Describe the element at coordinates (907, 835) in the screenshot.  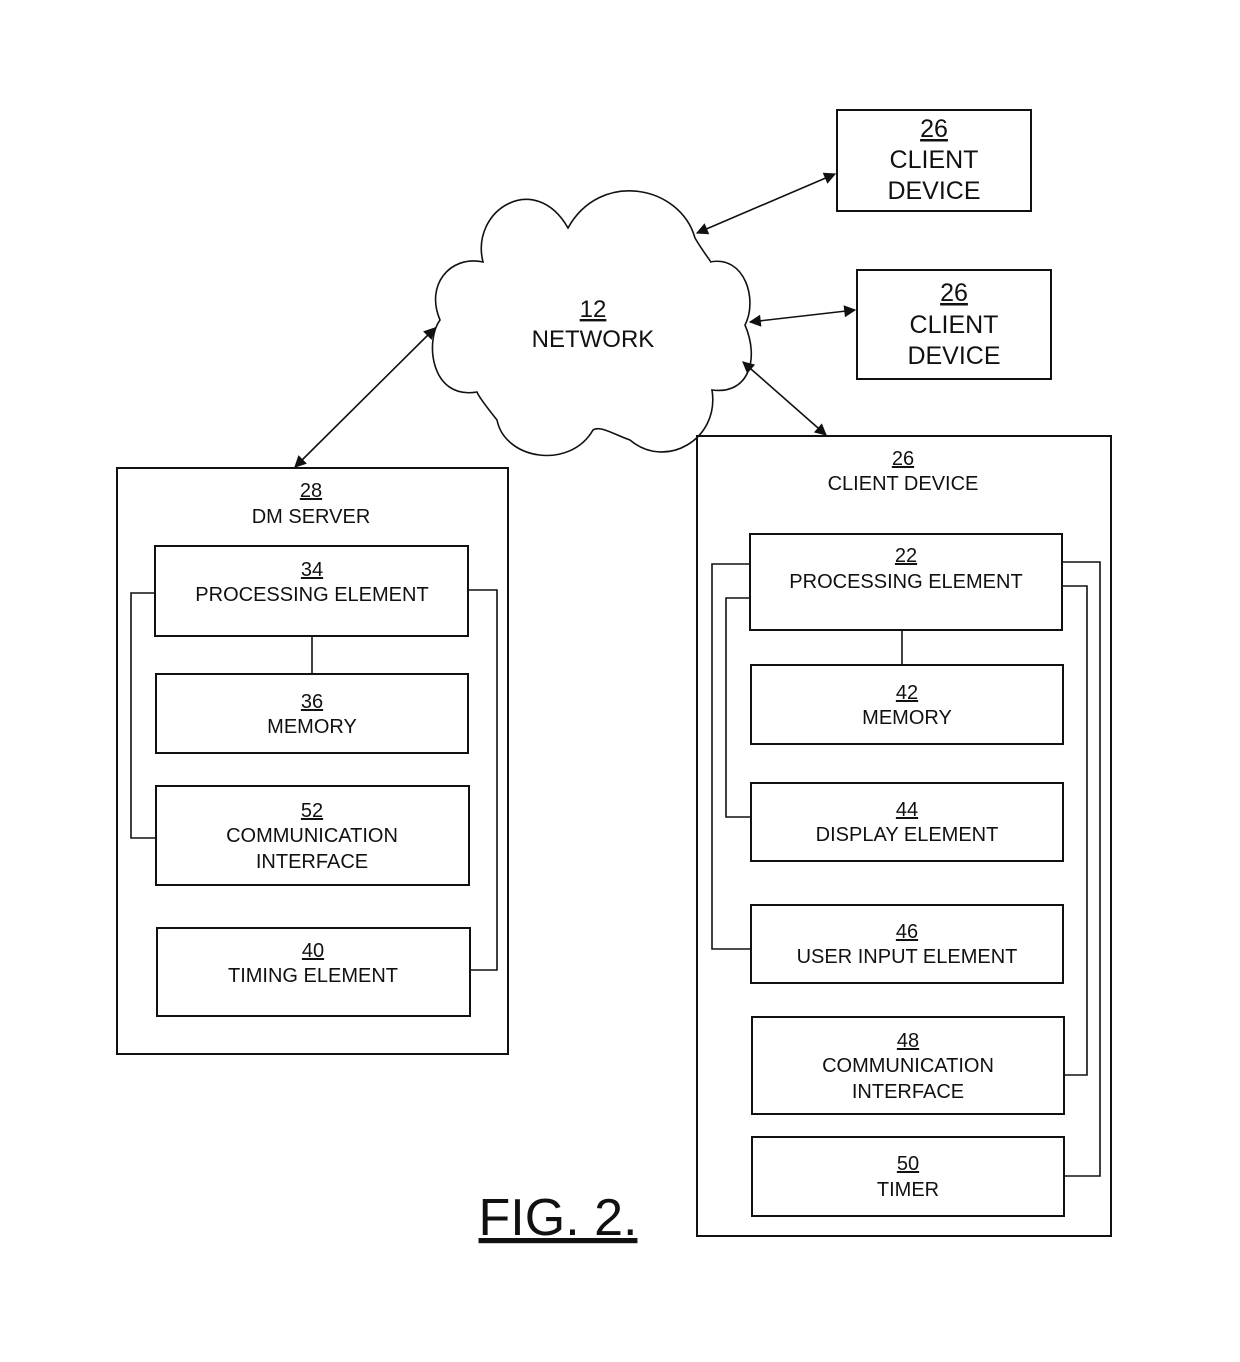
I see `component-label: DISPLAY ELEMENT` at that location.